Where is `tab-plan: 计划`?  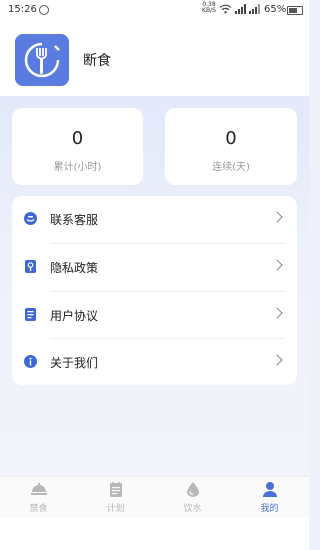 tab-plan: 计划 is located at coordinates (115, 497).